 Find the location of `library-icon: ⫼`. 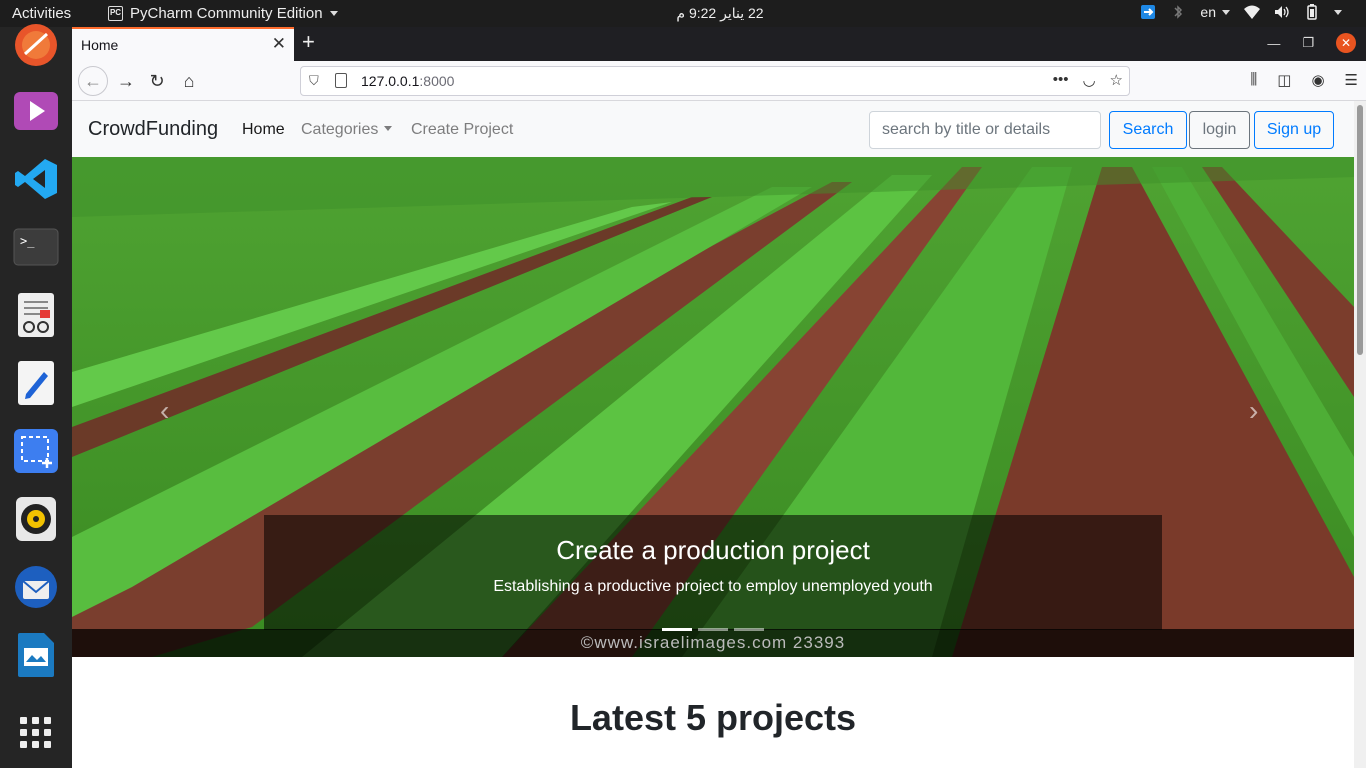

library-icon: ⫼ is located at coordinates (1253, 80).